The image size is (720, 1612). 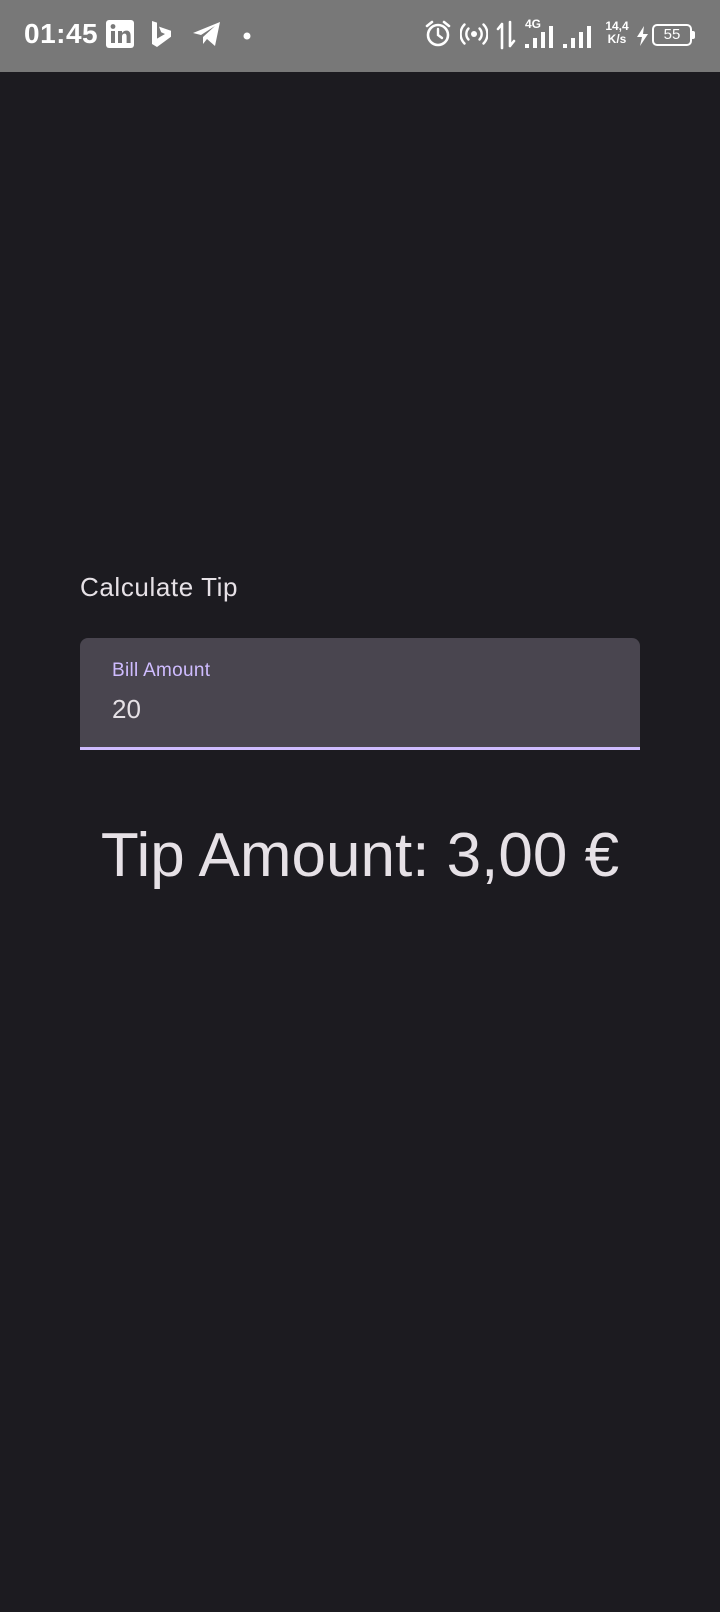 I want to click on linkedin-icon, so click(x=120, y=36).